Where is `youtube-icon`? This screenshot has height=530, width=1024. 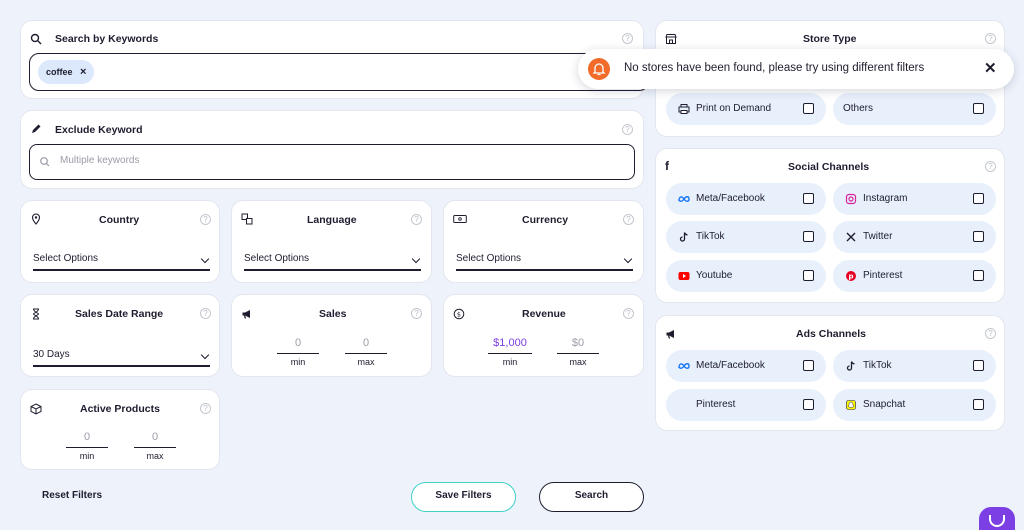 youtube-icon is located at coordinates (684, 276).